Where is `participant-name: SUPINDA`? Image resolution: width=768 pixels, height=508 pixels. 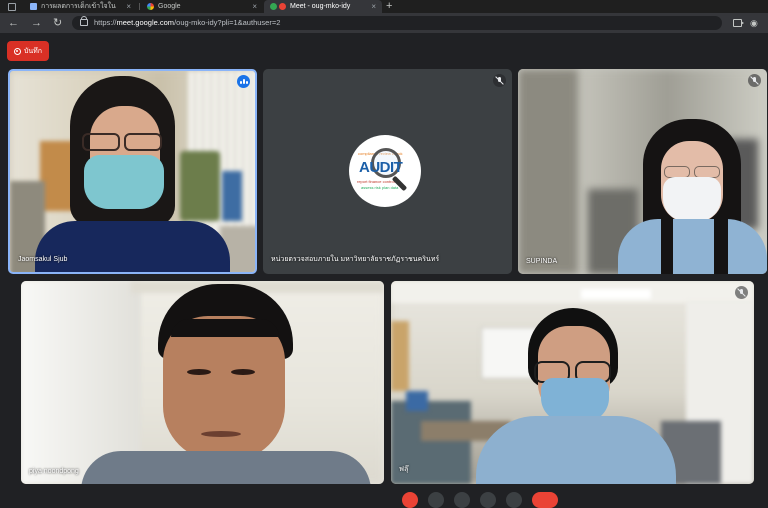 participant-name: SUPINDA is located at coordinates (542, 261).